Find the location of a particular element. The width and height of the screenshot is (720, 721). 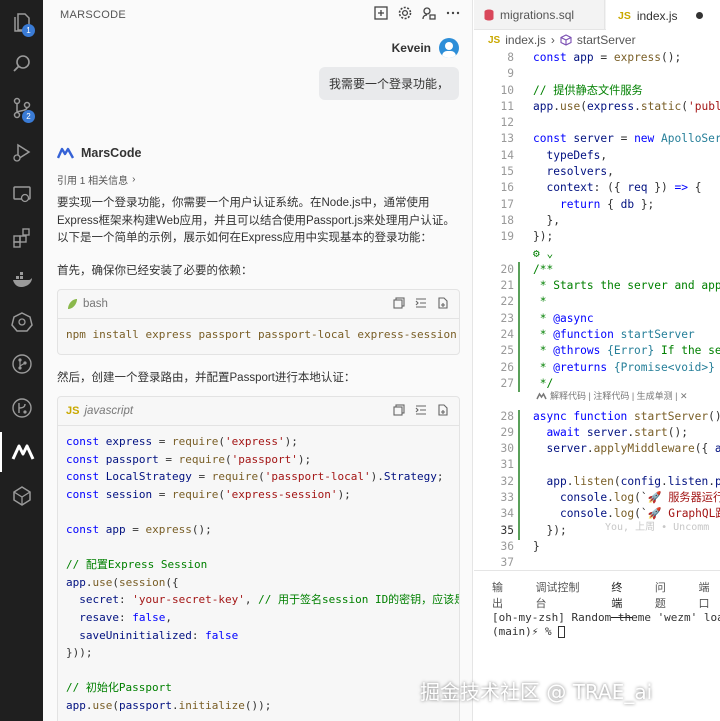

kubernetes-icon is located at coordinates (21, 322).